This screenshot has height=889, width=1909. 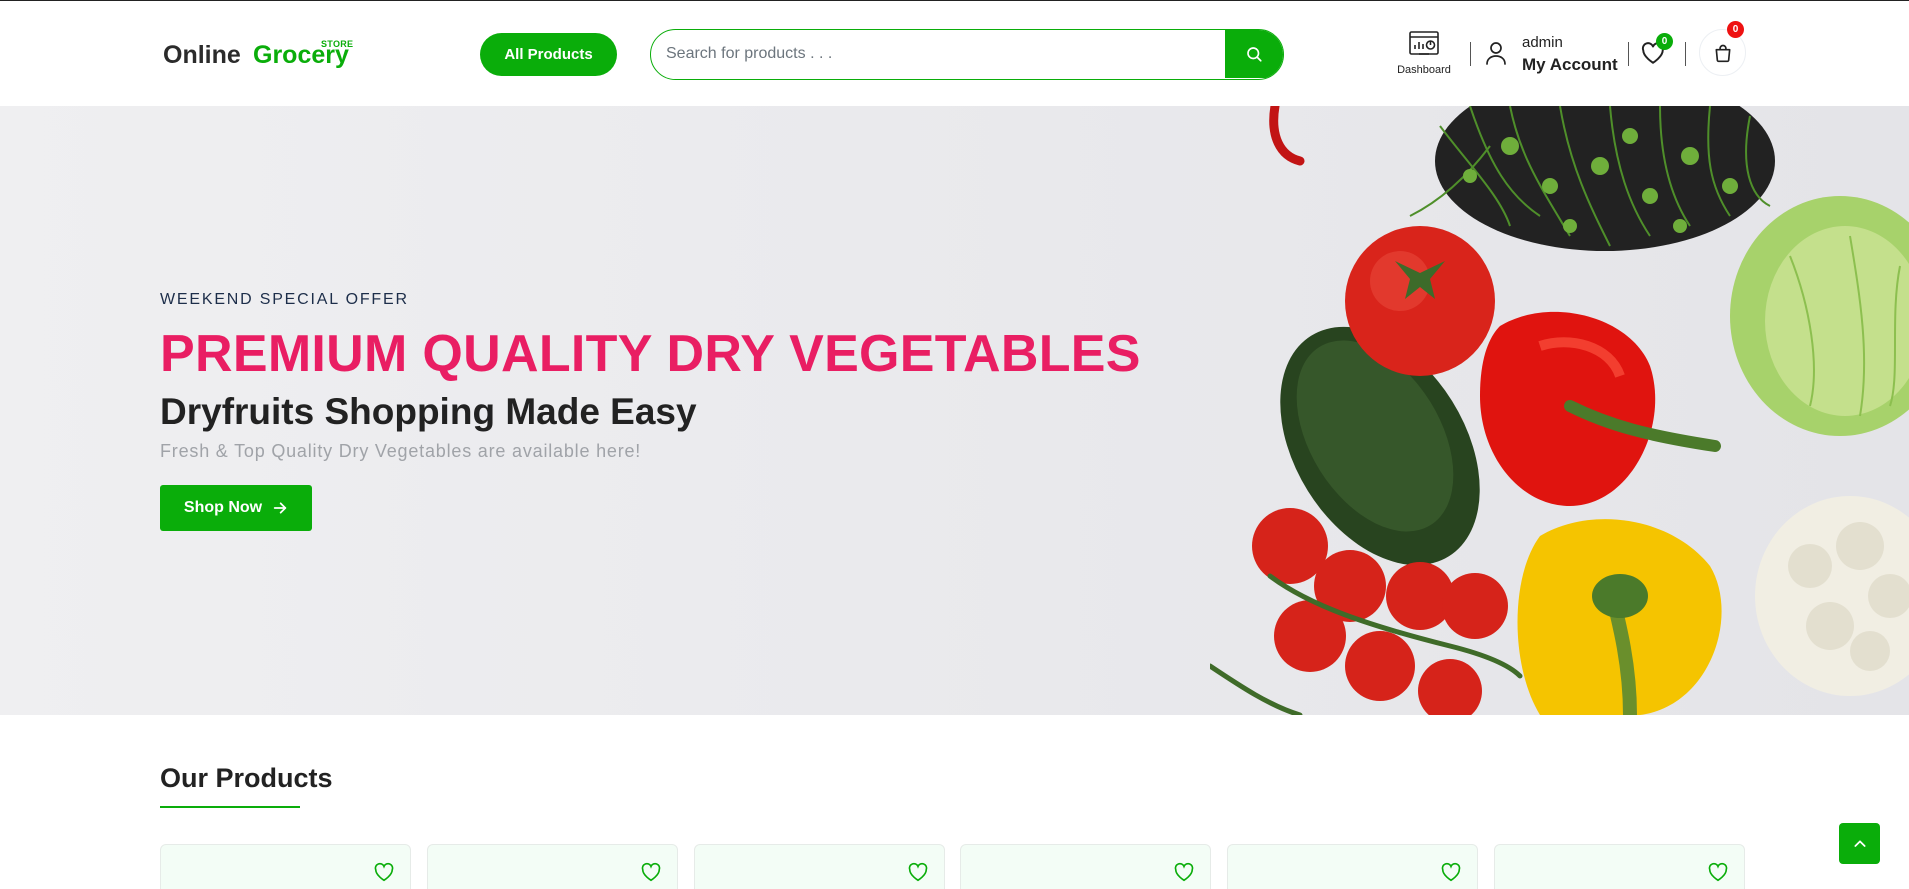 I want to click on hero-subtitle: Dryfruits Shopping Made Easy, so click(x=428, y=411).